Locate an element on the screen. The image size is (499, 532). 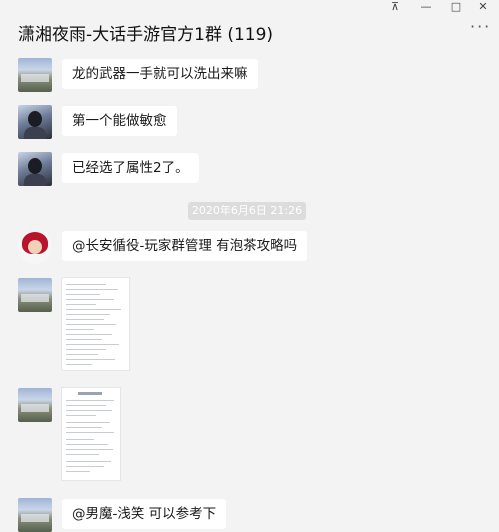
minimize-button: — is located at coordinates (426, 7).